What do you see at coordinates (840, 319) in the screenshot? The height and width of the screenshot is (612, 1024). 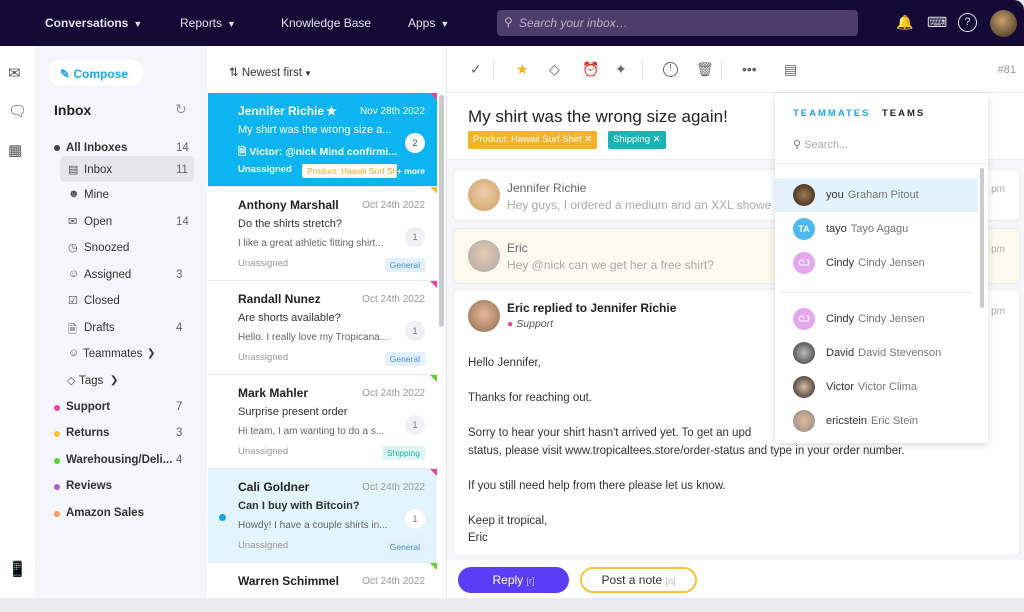 I see `username: Cindy` at bounding box center [840, 319].